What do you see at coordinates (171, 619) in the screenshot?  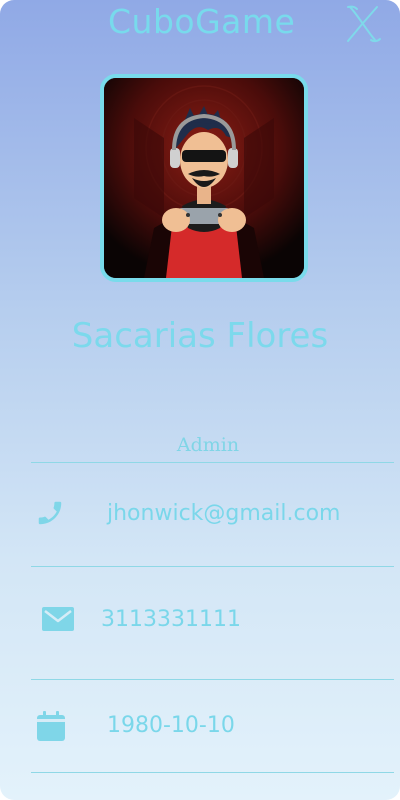 I see `phone-value: 3113331111` at bounding box center [171, 619].